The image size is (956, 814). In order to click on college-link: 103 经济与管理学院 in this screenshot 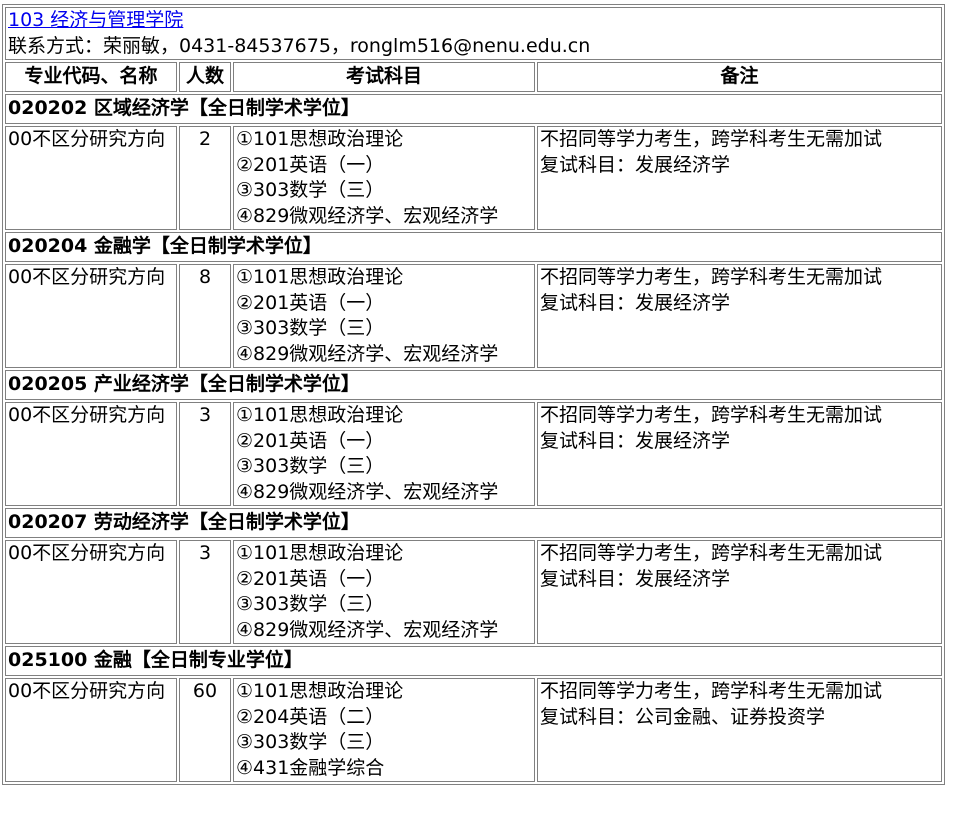, I will do `click(473, 21)`.